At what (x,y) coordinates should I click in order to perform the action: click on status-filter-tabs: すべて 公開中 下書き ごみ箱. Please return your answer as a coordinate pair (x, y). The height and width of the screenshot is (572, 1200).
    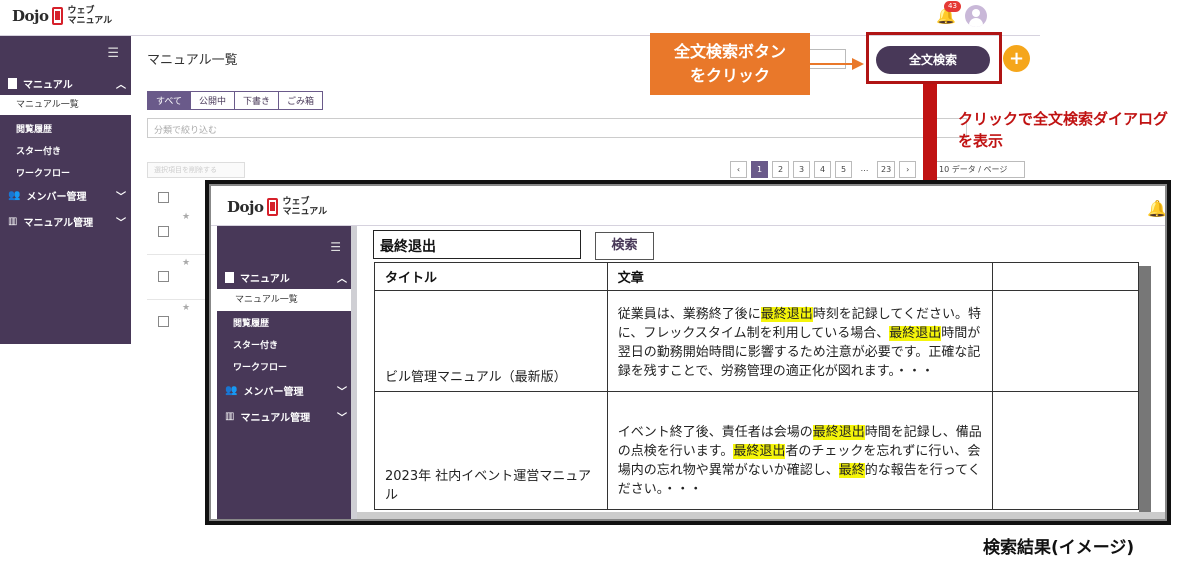
    Looking at the image, I should click on (235, 100).